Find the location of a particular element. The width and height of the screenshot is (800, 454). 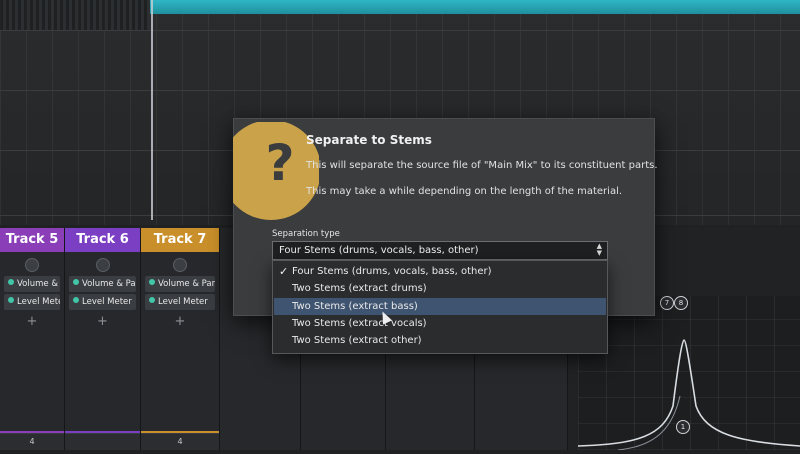

eq-node: 1 is located at coordinates (683, 427).